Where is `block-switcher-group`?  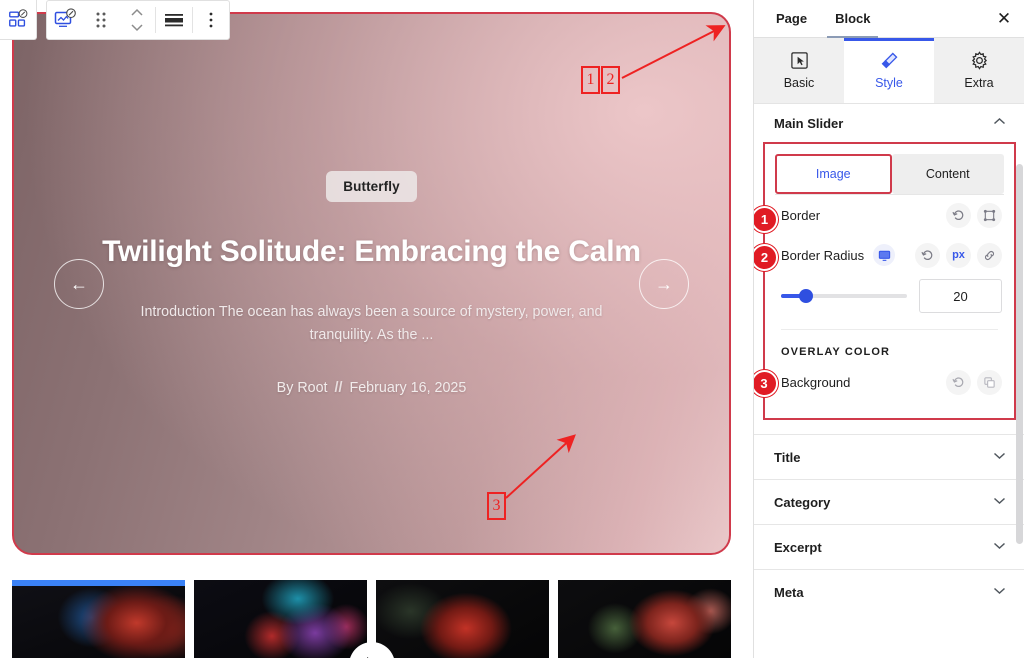
block-switcher-group is located at coordinates (18, 20).